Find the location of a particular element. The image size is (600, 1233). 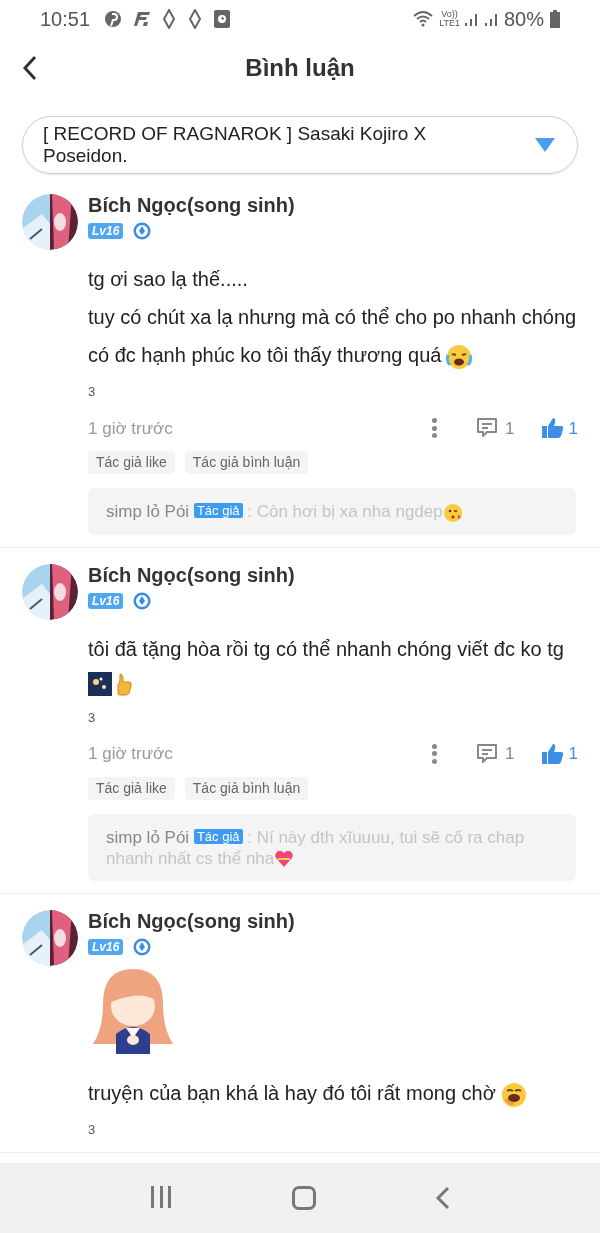

yawning-face-icon is located at coordinates (513, 1094).